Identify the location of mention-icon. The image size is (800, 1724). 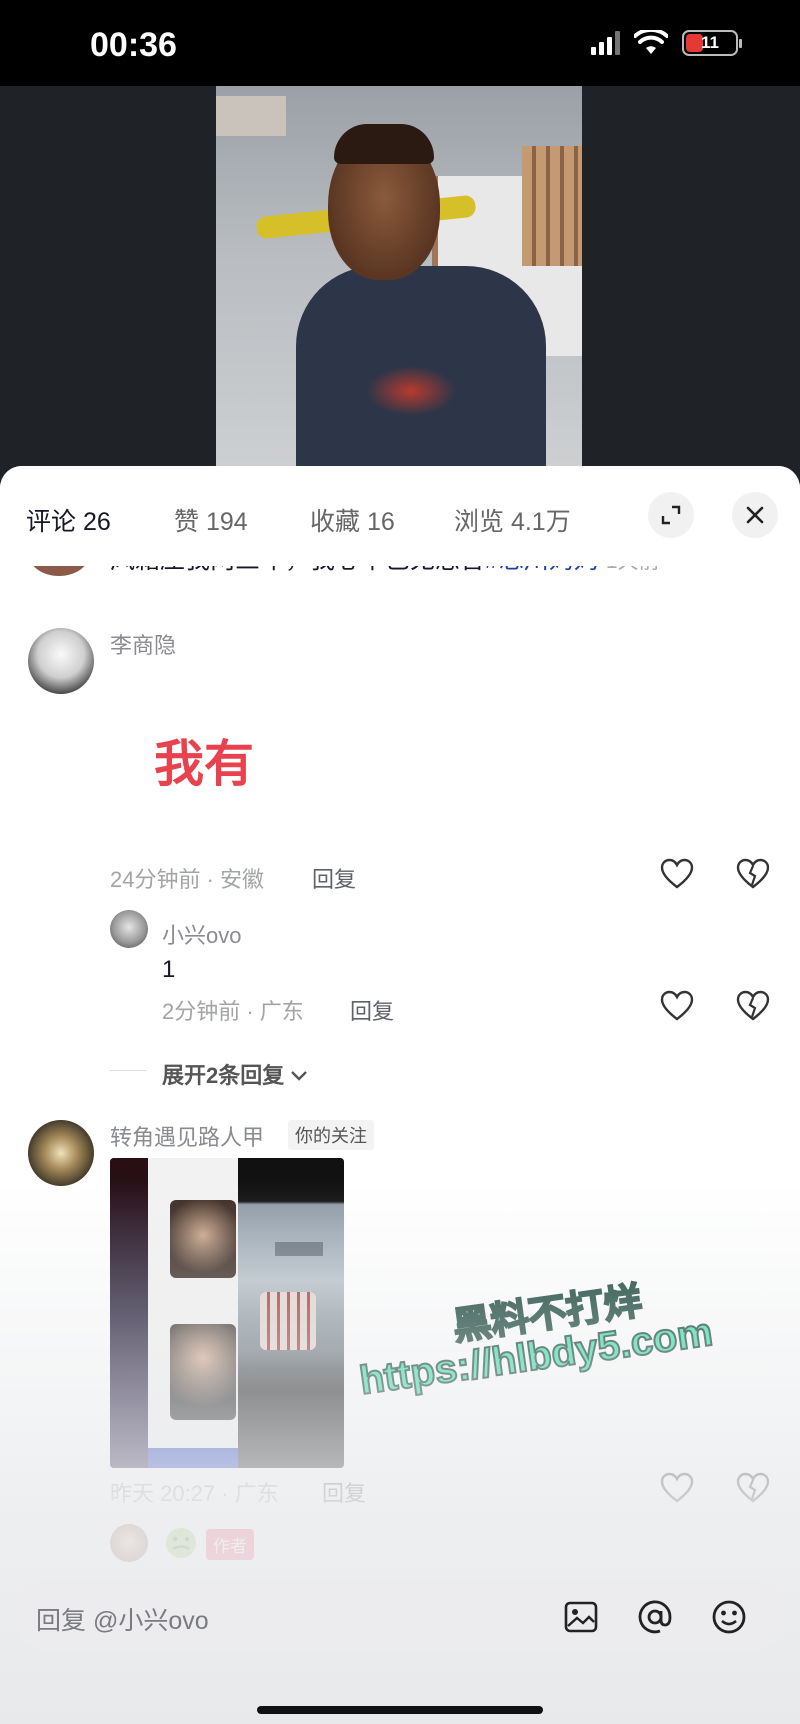
(655, 1617).